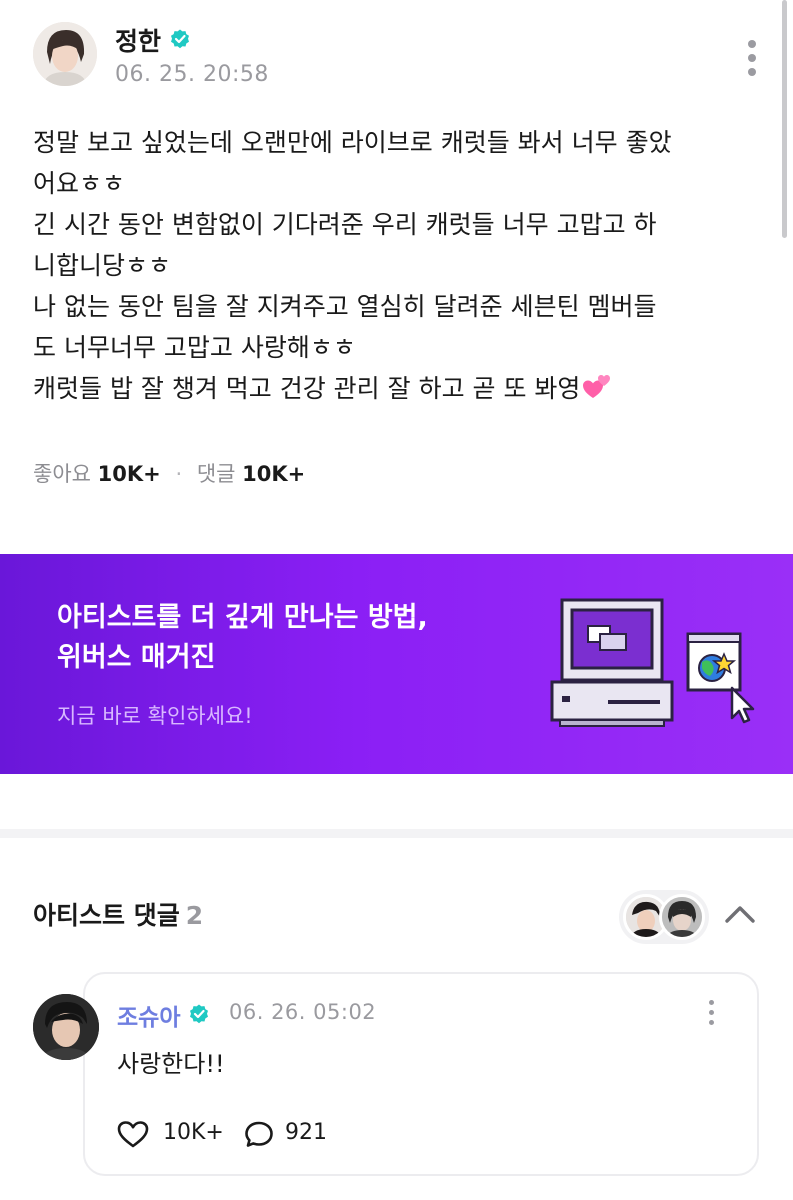 This screenshot has width=793, height=1200. Describe the element at coordinates (66, 1027) in the screenshot. I see `comment-author-avatar` at that location.